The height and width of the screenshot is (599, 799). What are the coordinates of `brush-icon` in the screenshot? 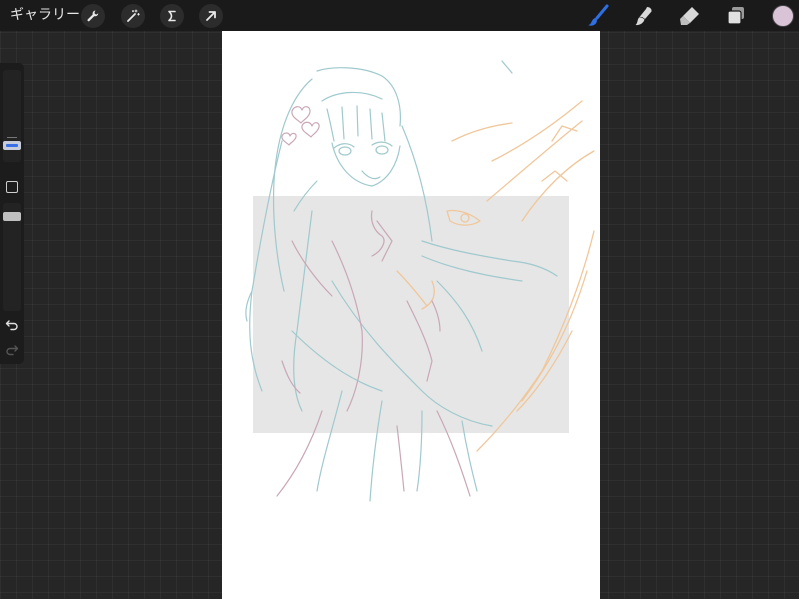 It's located at (598, 15).